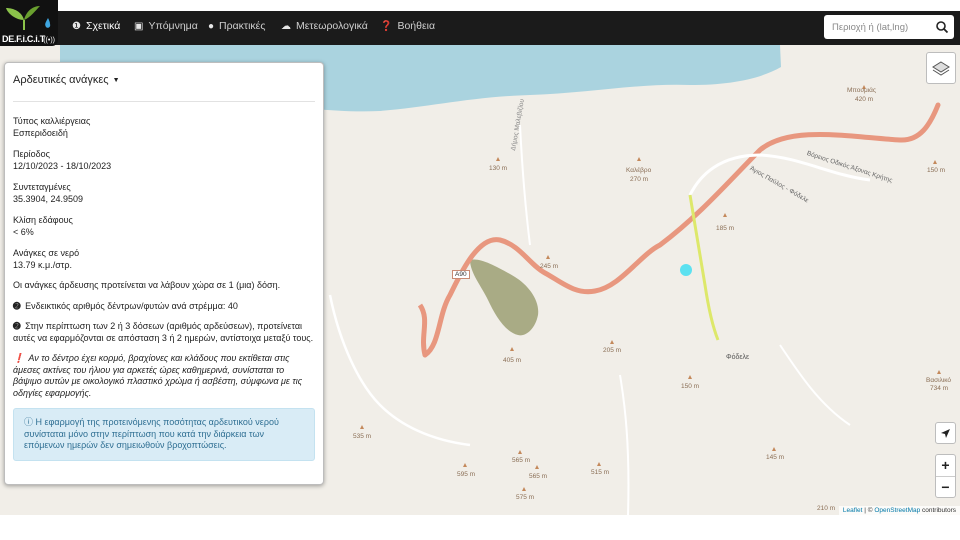 Image resolution: width=960 pixels, height=540 pixels. Describe the element at coordinates (173, 26) in the screenshot. I see `nav-item-label: Υπόμνημα` at that location.